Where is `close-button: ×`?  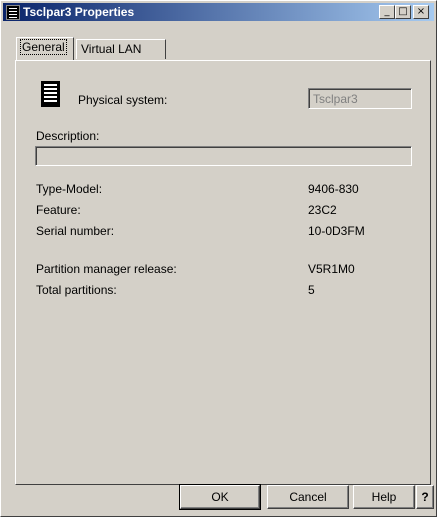
close-button: × is located at coordinates (421, 12).